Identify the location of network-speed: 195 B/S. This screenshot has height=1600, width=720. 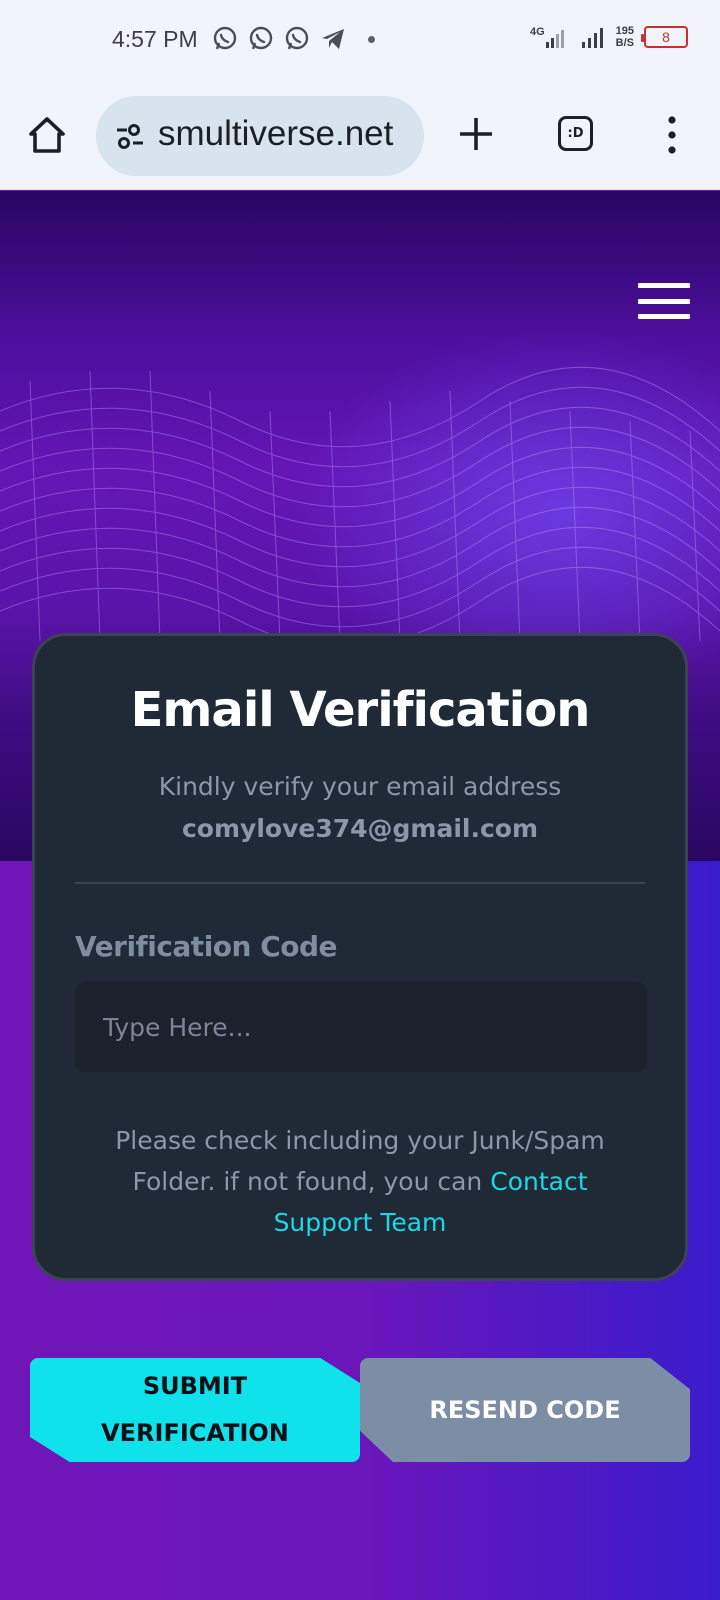
(625, 37).